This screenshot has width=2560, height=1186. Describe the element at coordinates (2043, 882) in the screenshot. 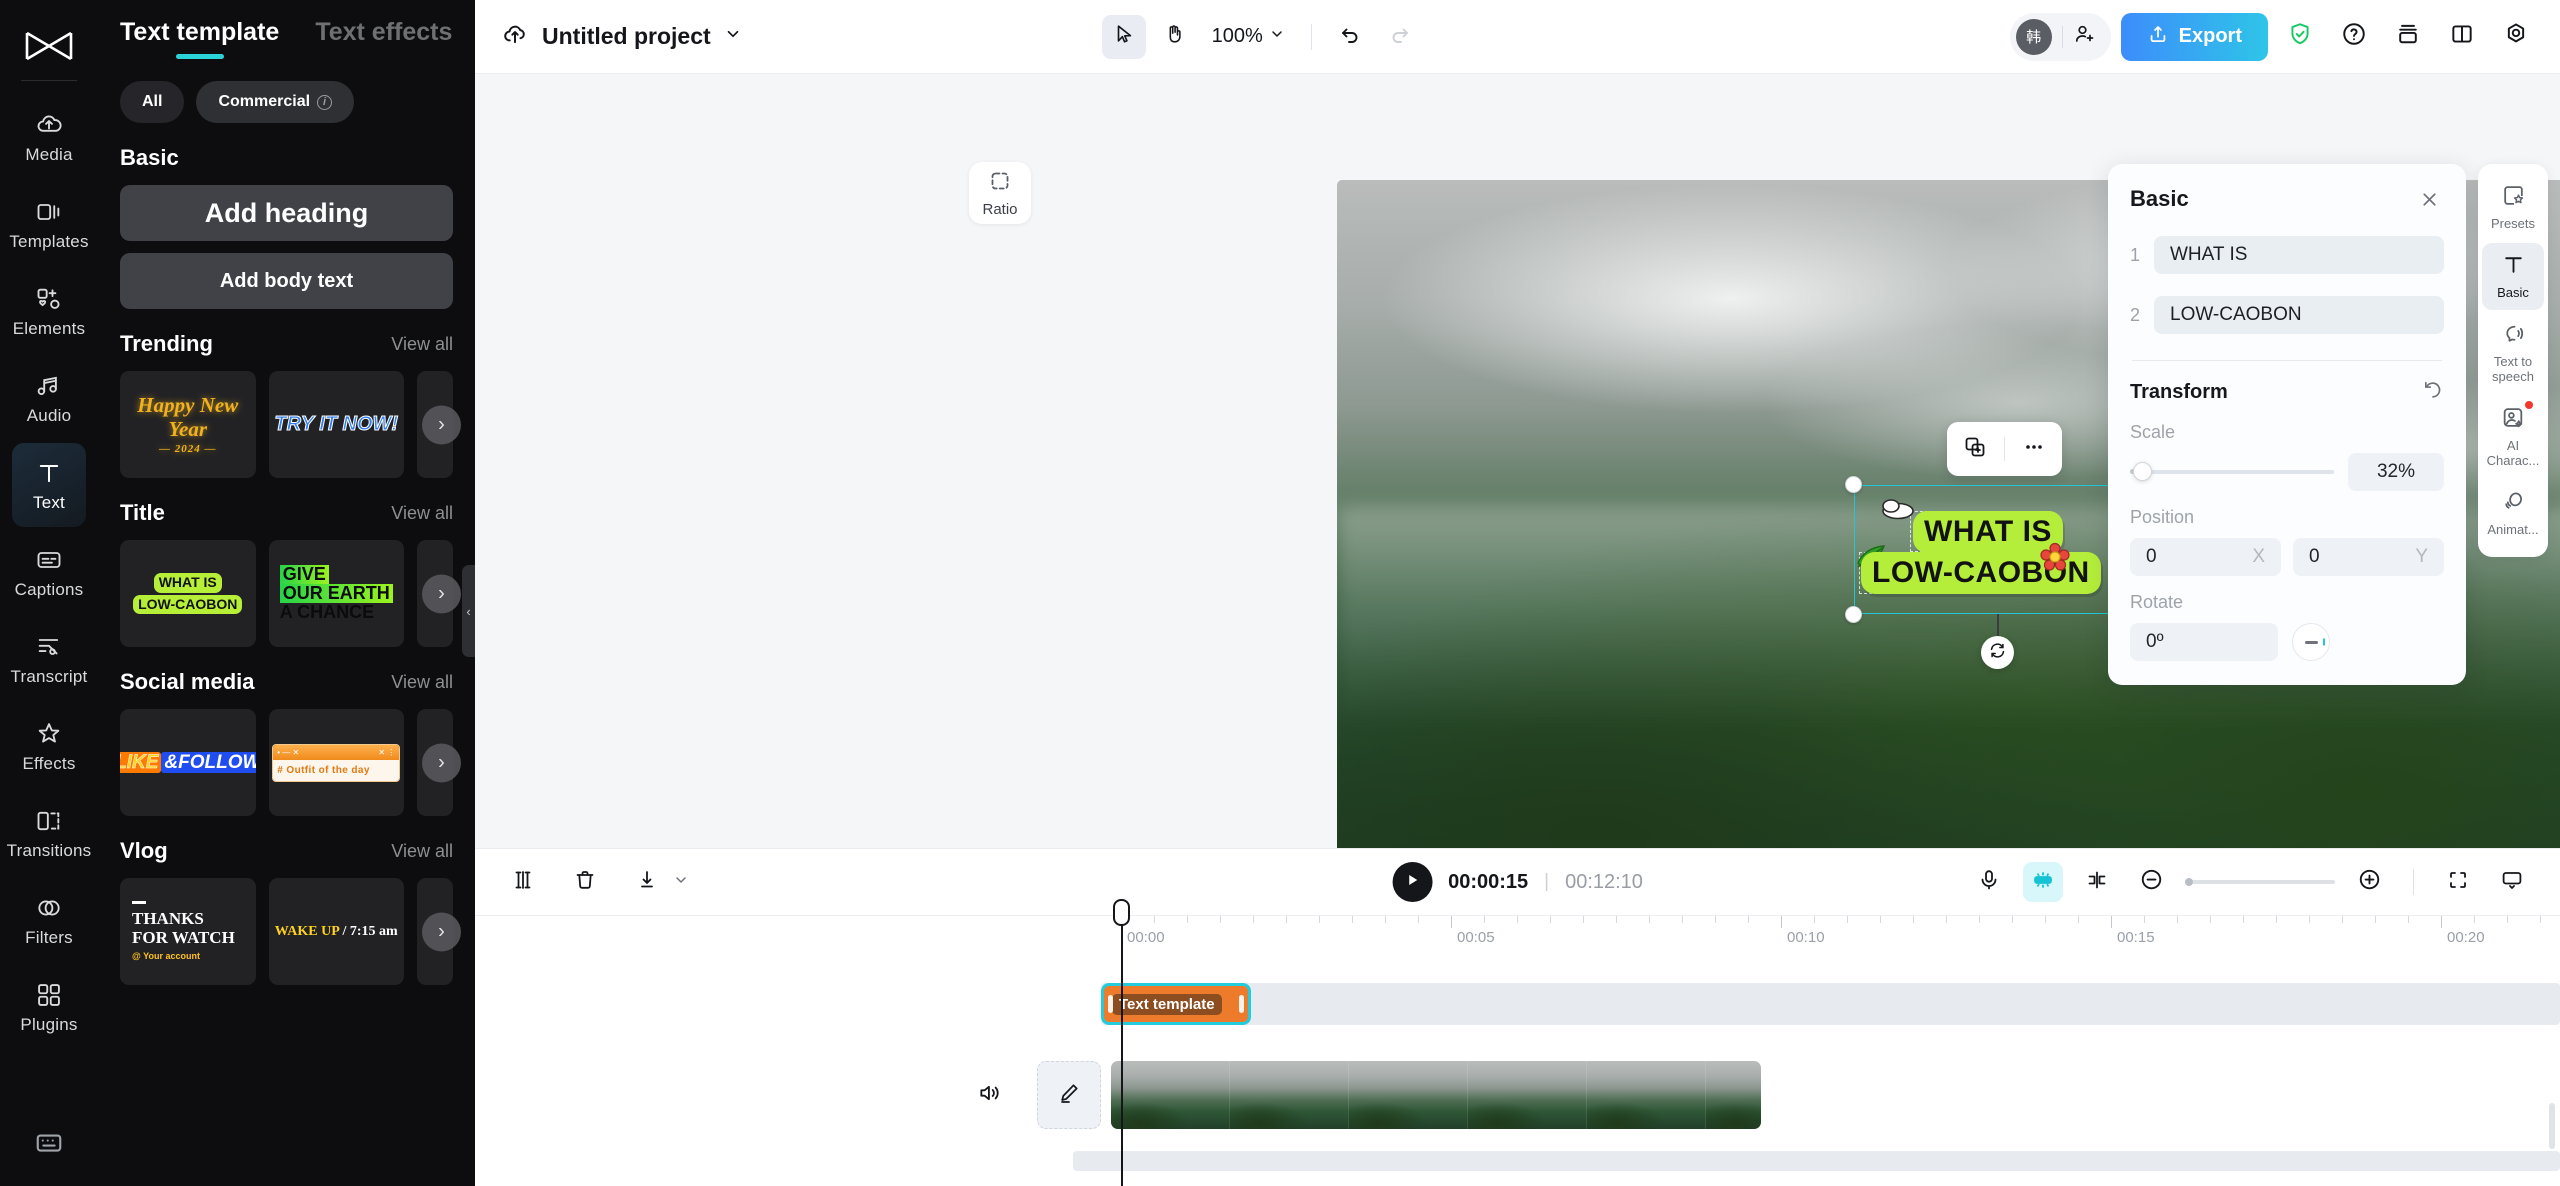

I see `auto-enhance-button` at that location.